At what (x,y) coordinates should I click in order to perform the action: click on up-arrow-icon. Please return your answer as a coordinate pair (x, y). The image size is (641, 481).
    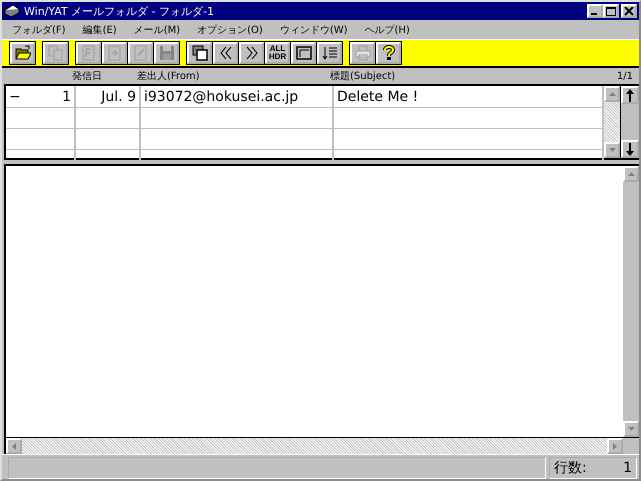
    Looking at the image, I should click on (630, 95).